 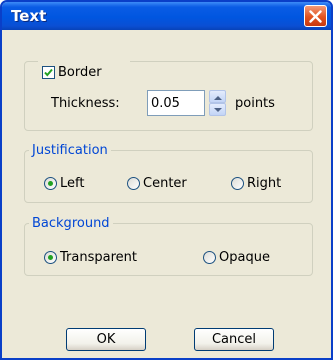 I want to click on border-checkbox, so click(x=48, y=72).